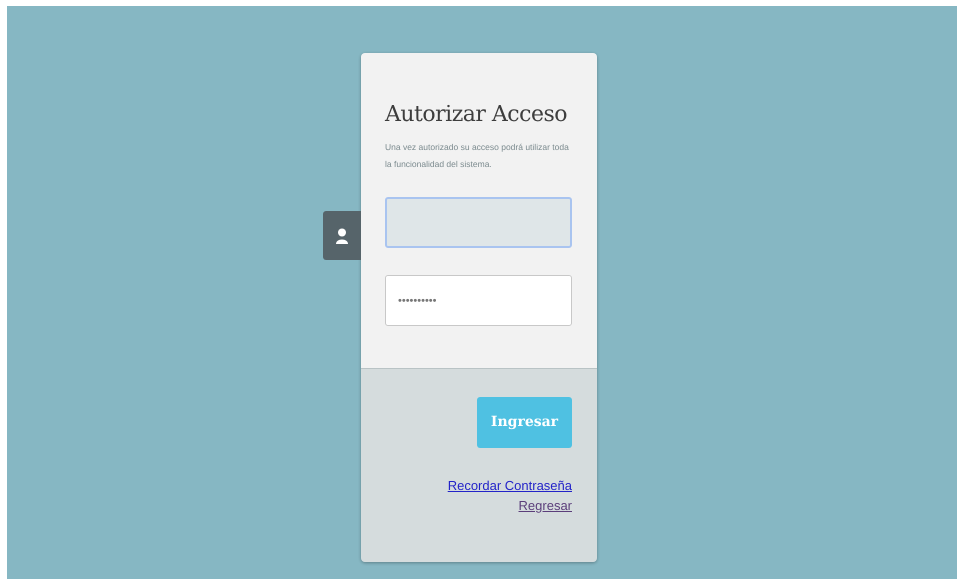 The height and width of the screenshot is (579, 965). I want to click on username-field, so click(478, 222).